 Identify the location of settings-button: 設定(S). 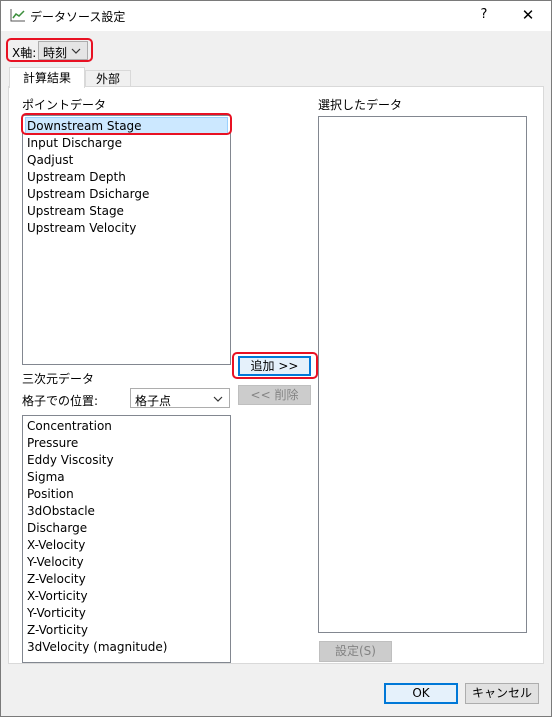
(355, 651).